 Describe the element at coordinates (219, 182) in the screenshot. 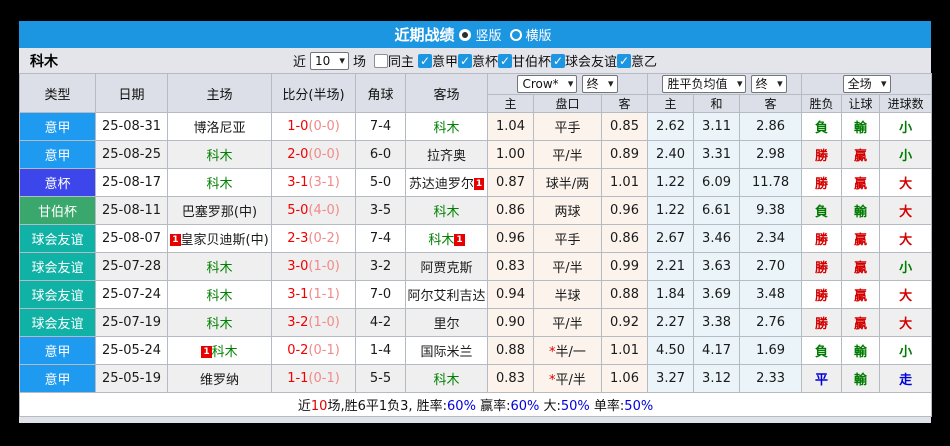

I see `cell-home-team: 科木` at that location.